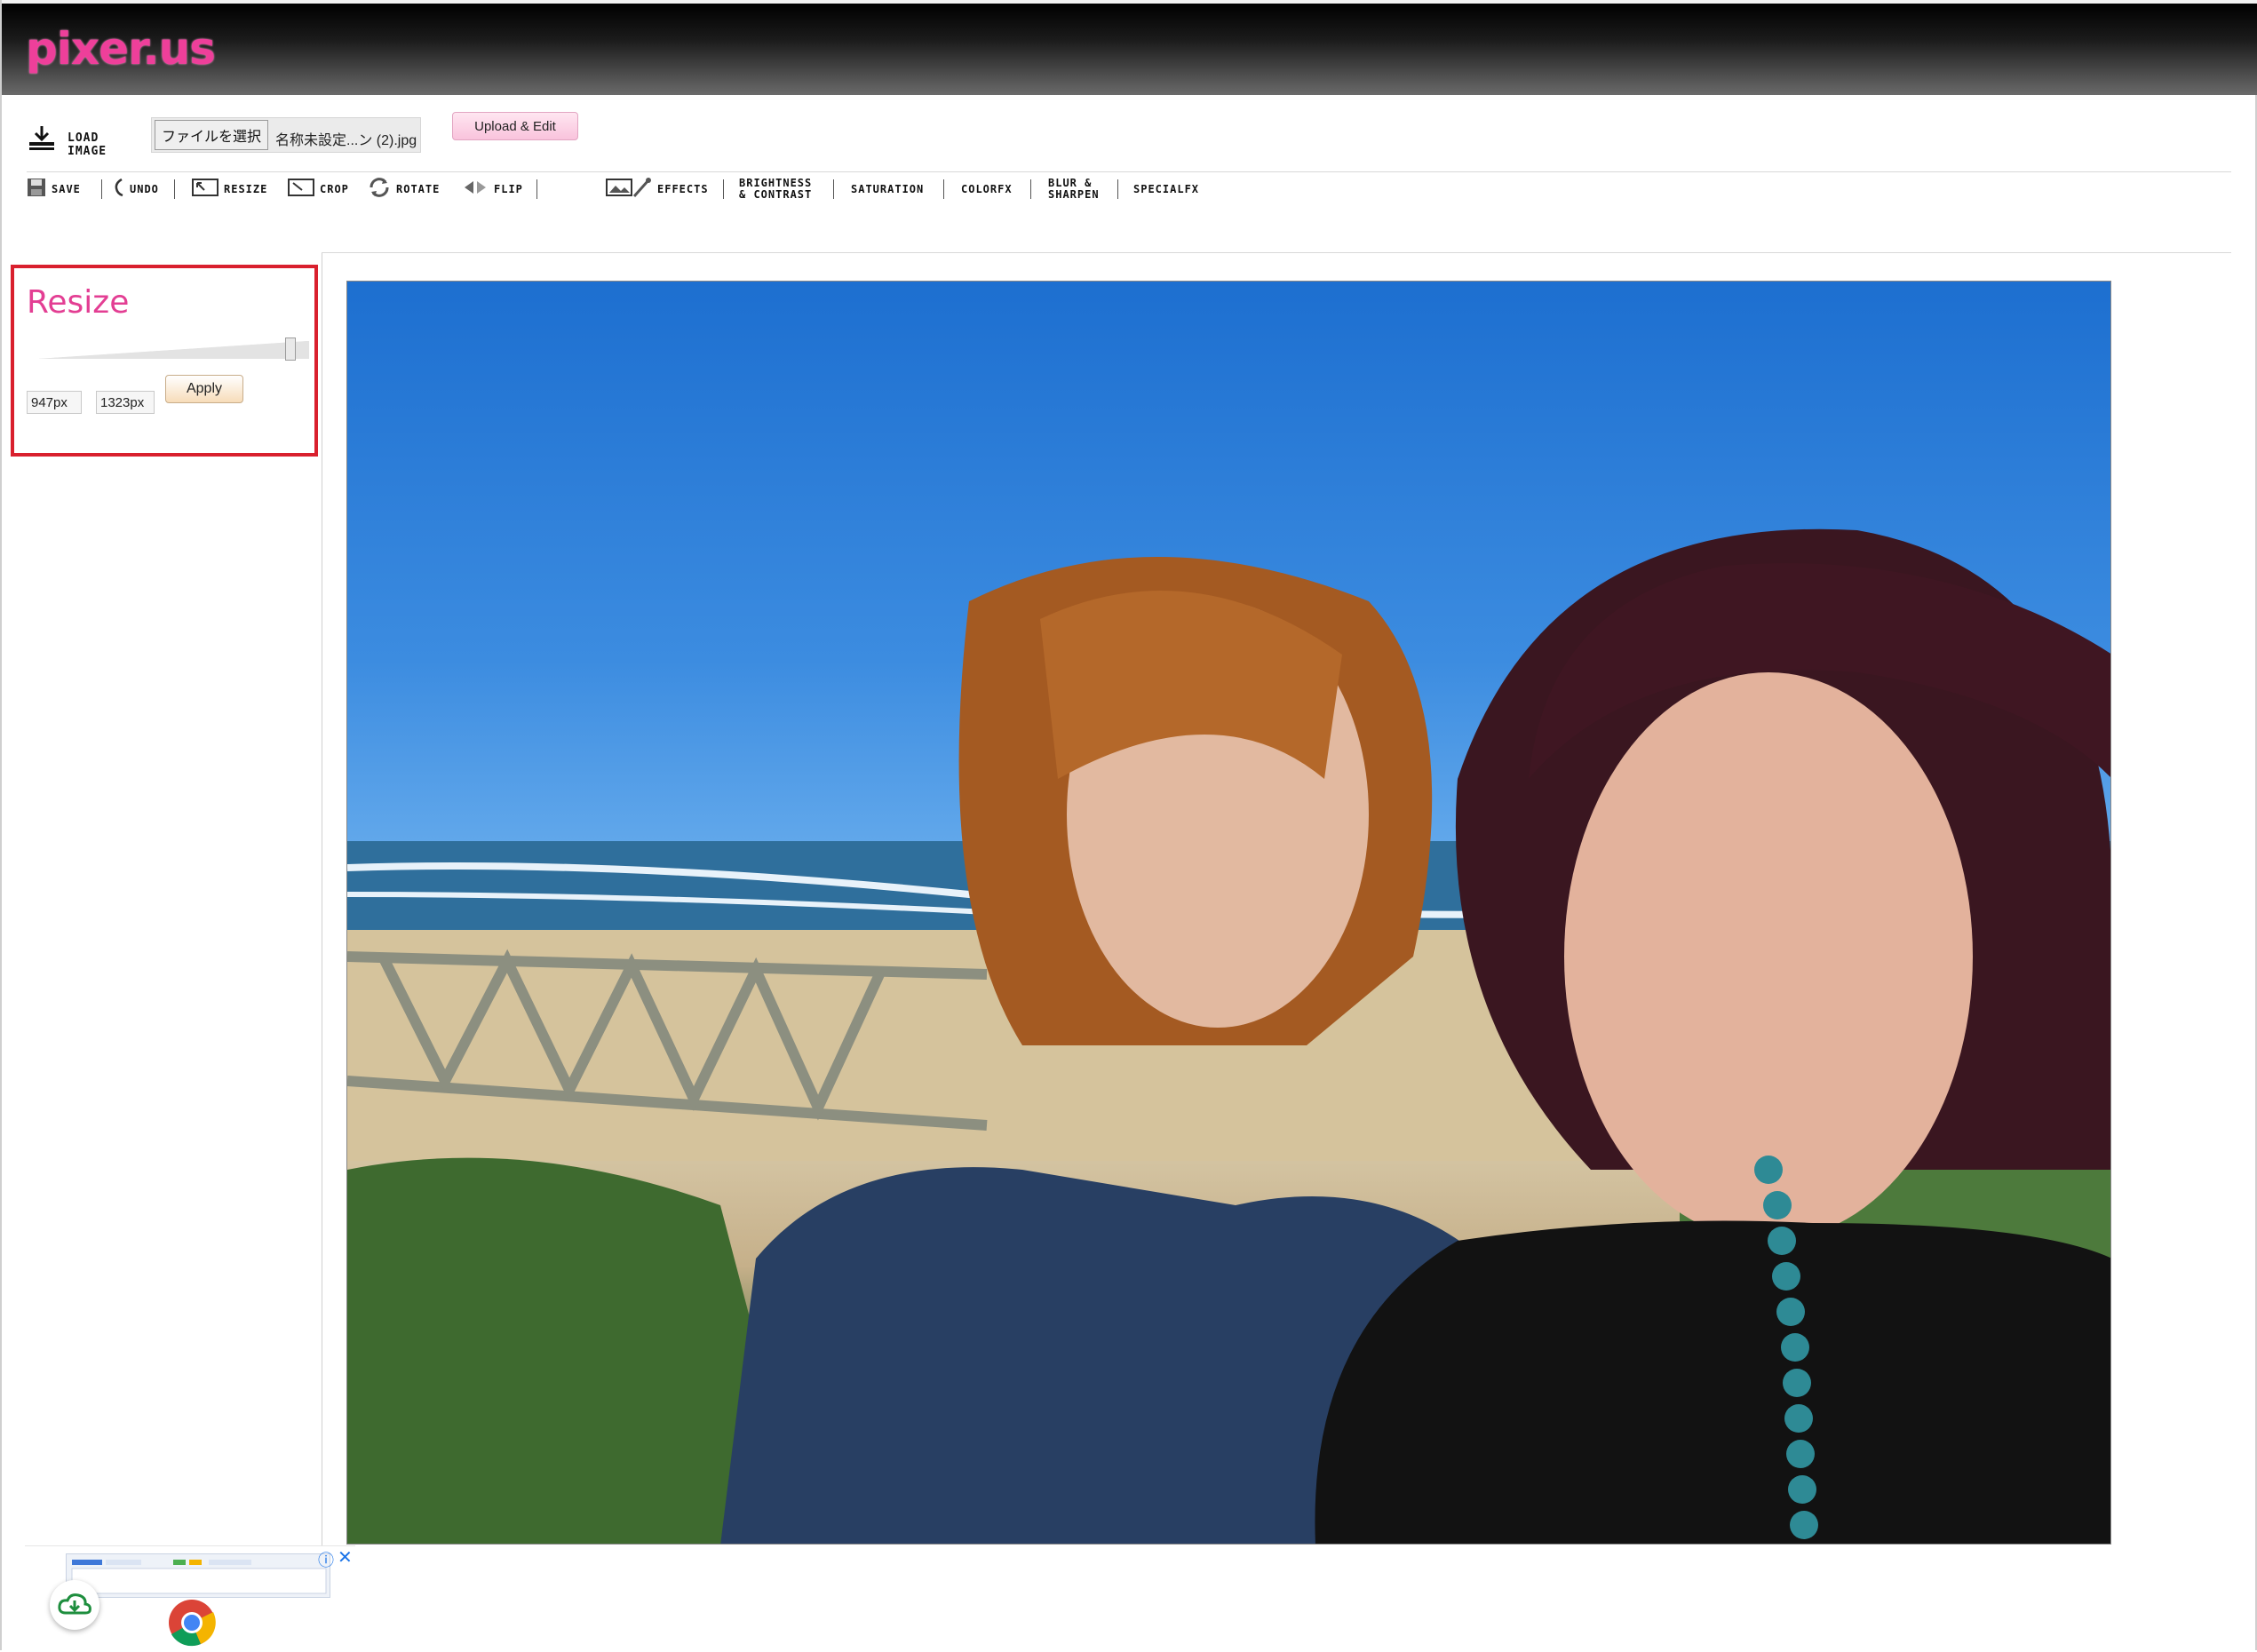 The height and width of the screenshot is (1652, 2257). What do you see at coordinates (136, 189) in the screenshot?
I see `undo-tool: Undo` at bounding box center [136, 189].